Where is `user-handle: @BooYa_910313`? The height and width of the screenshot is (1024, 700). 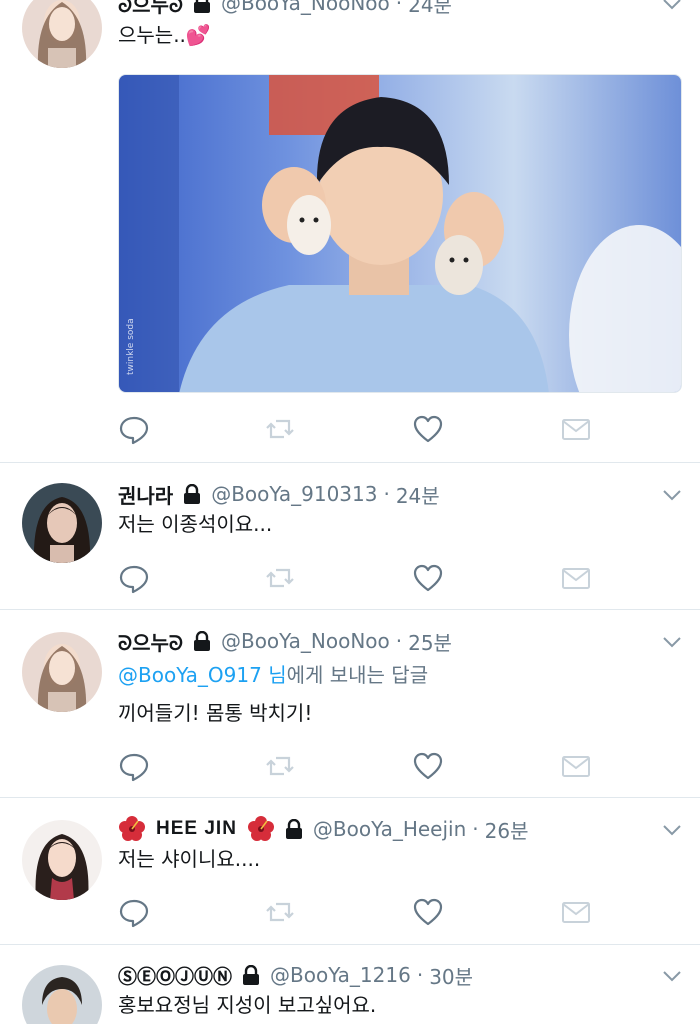 user-handle: @BooYa_910313 is located at coordinates (294, 494).